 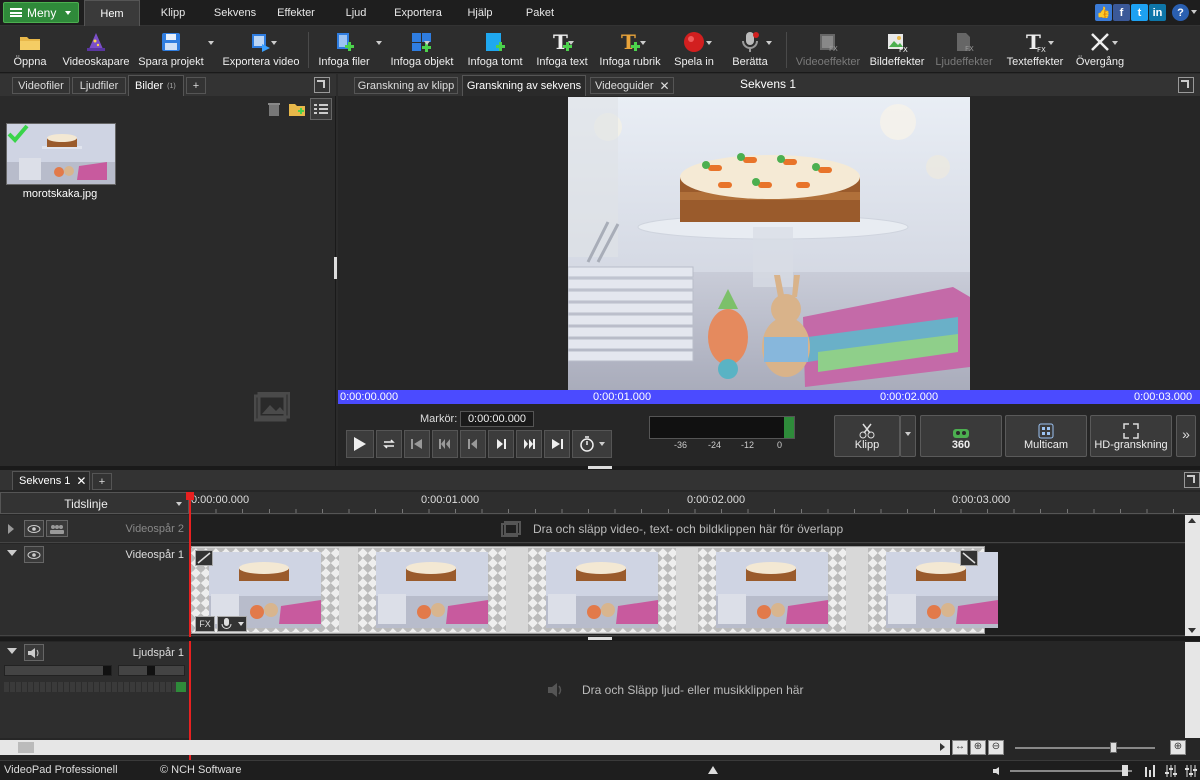 I want to click on settings-icon, so click(x=1191, y=771).